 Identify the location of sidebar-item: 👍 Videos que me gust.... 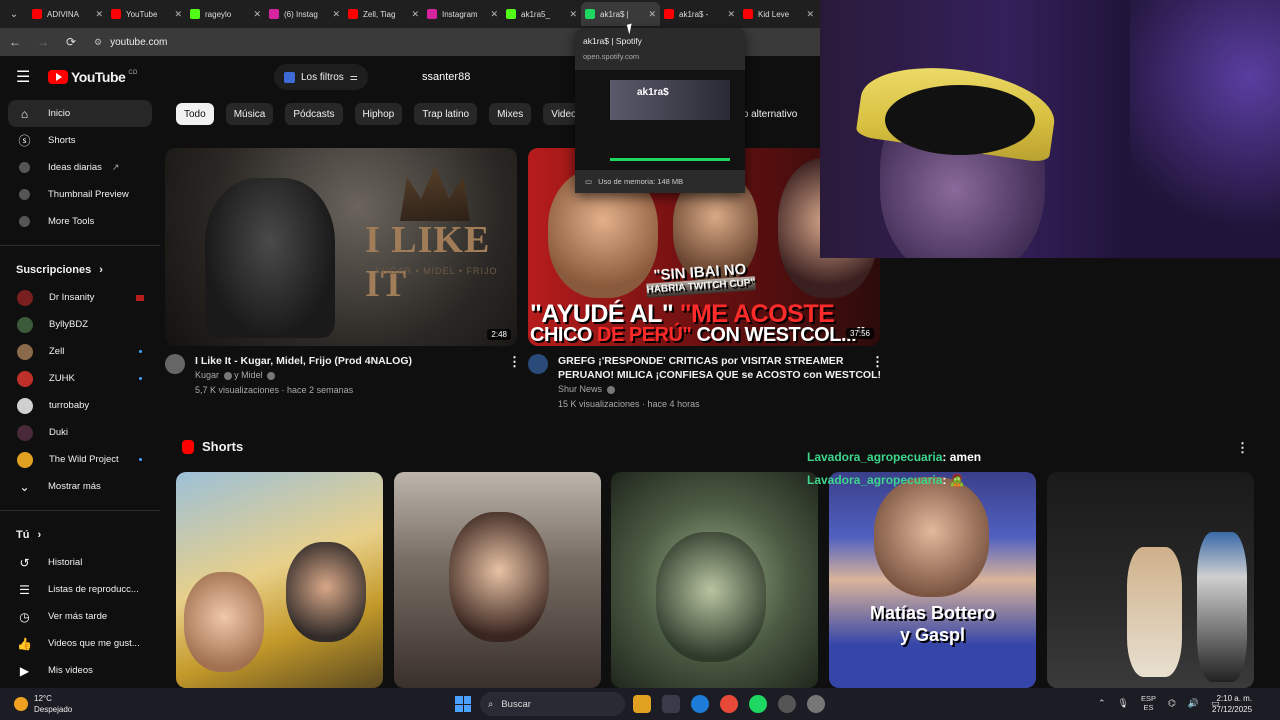
(80, 643).